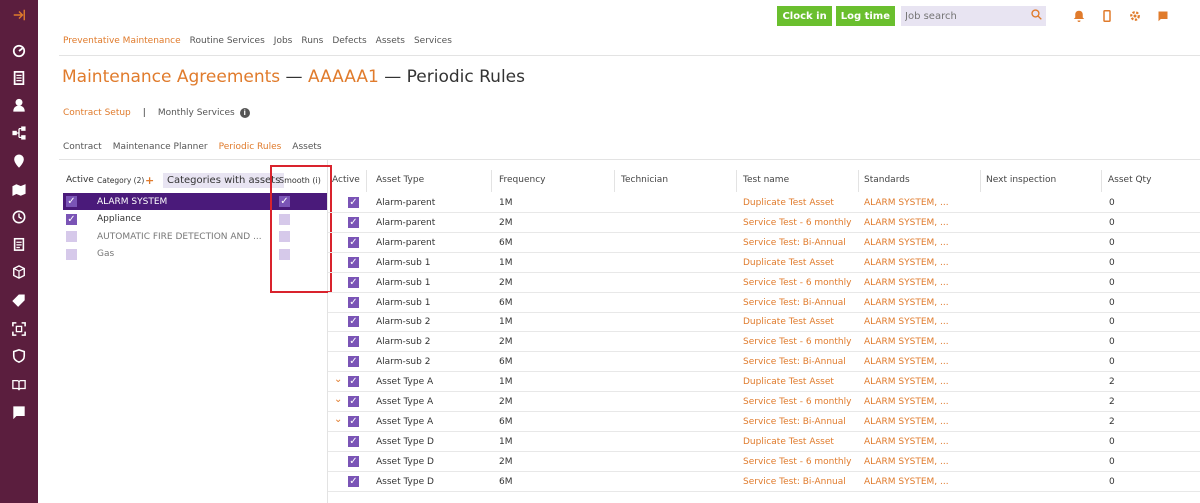 The height and width of the screenshot is (503, 1200). Describe the element at coordinates (433, 41) in the screenshot. I see `nav-services: Services` at that location.